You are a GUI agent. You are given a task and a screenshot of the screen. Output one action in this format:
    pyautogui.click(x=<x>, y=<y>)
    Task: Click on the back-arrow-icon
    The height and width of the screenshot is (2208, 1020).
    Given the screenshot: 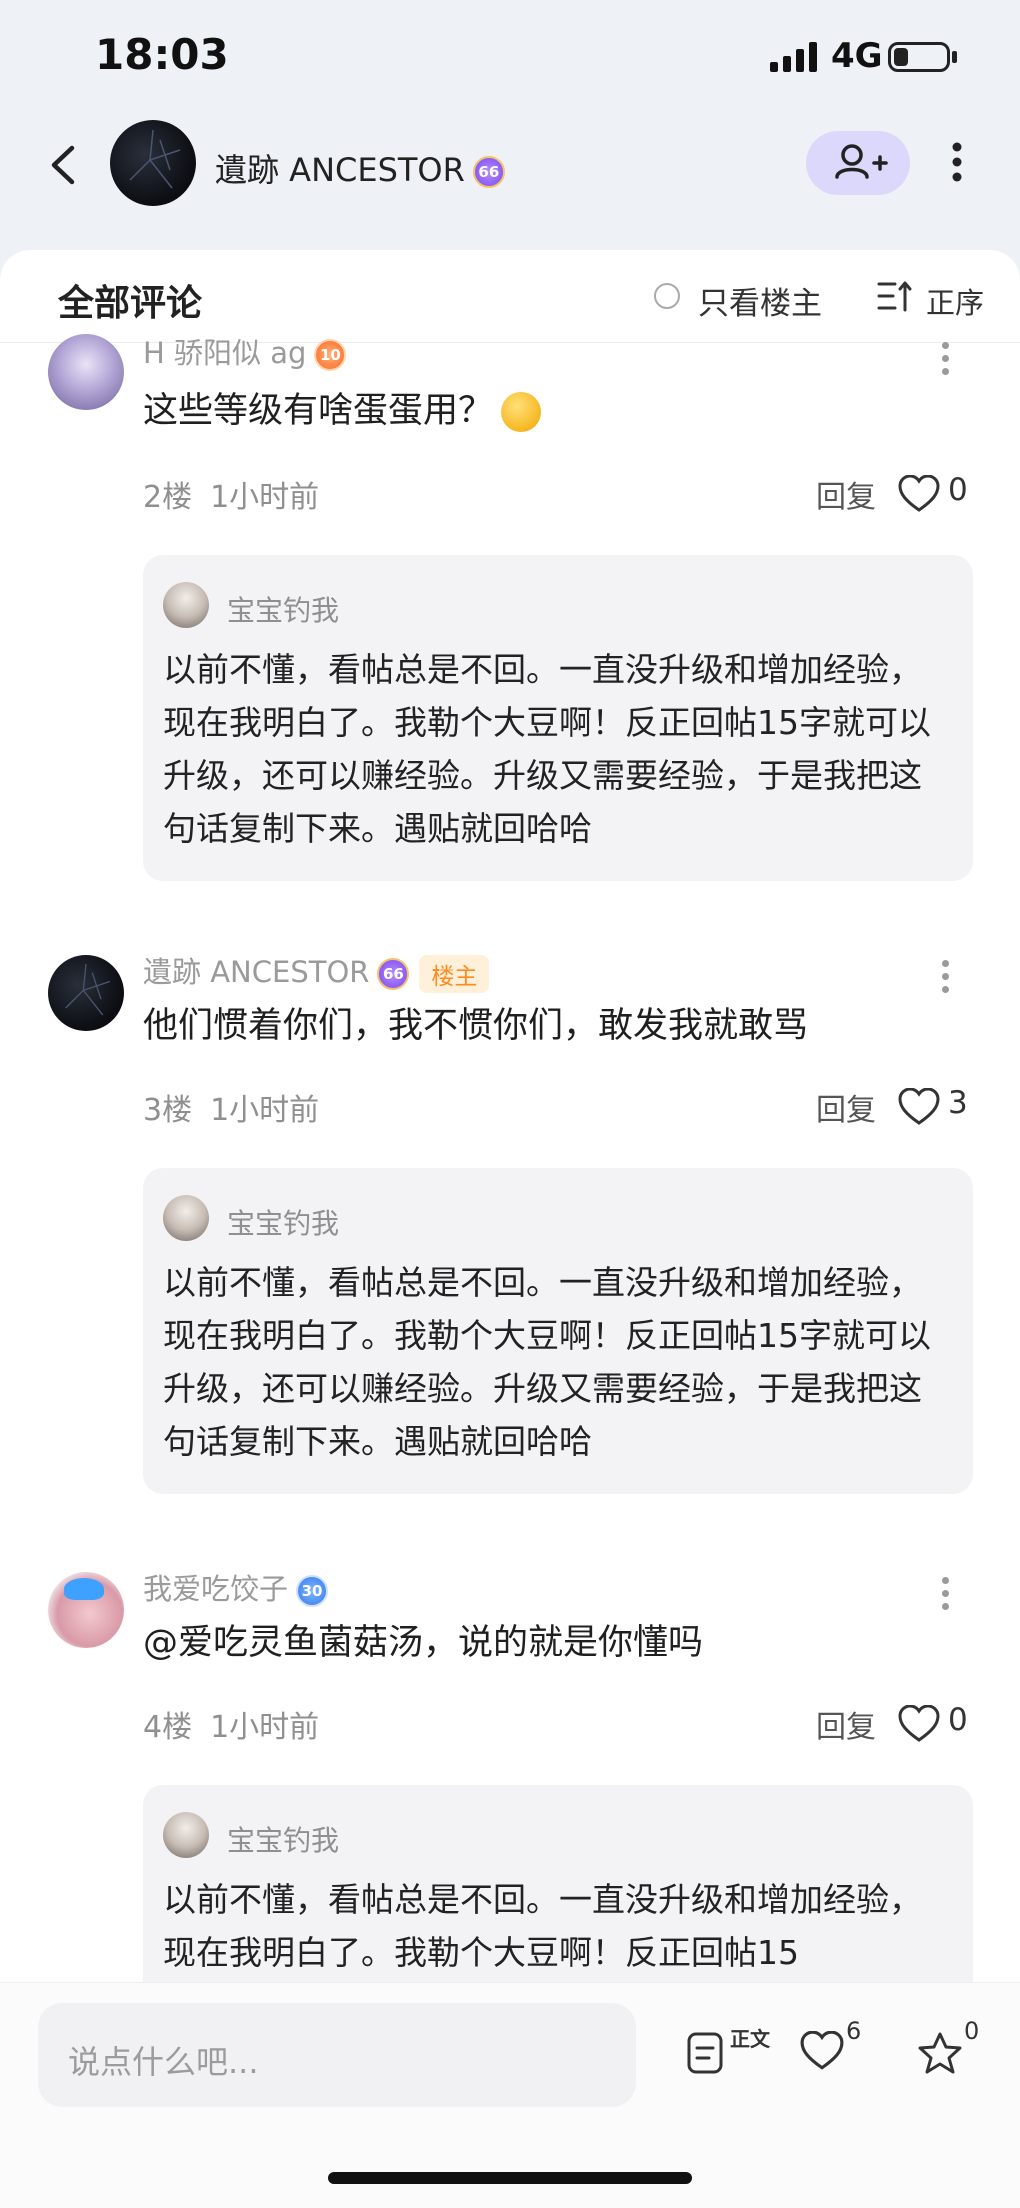 What is the action you would take?
    pyautogui.click(x=65, y=165)
    